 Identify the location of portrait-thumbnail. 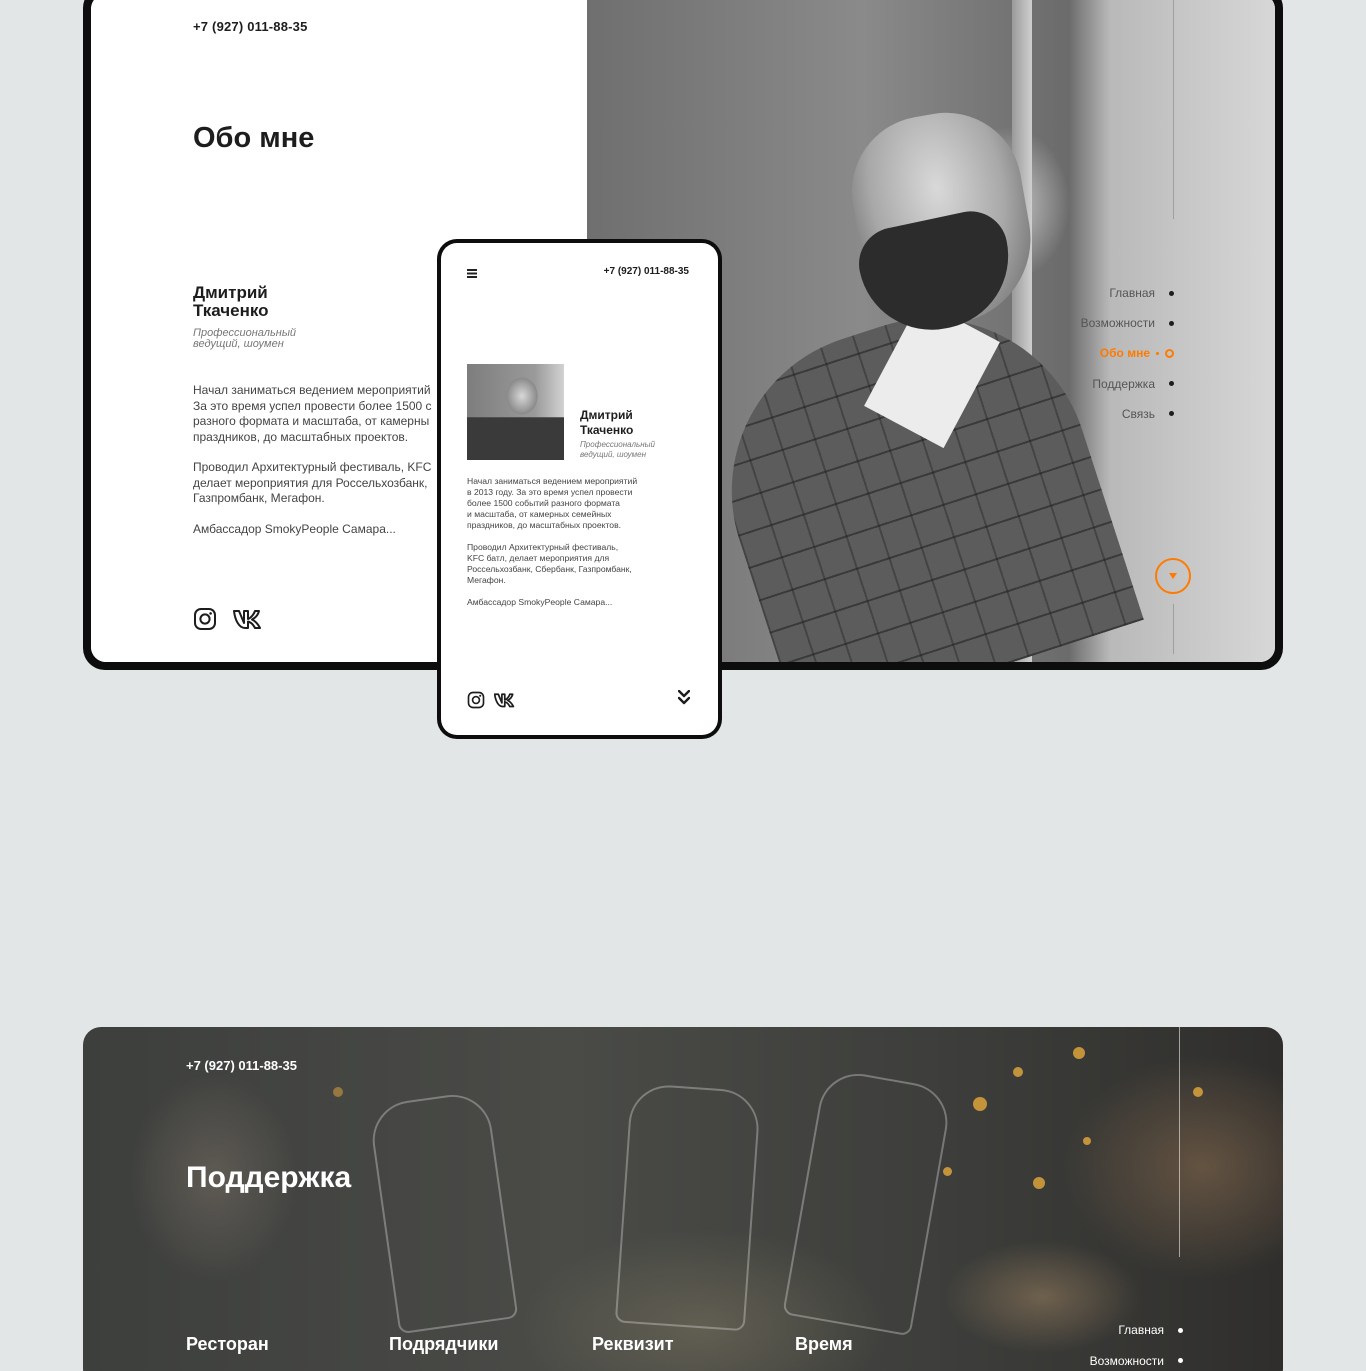
(515, 412).